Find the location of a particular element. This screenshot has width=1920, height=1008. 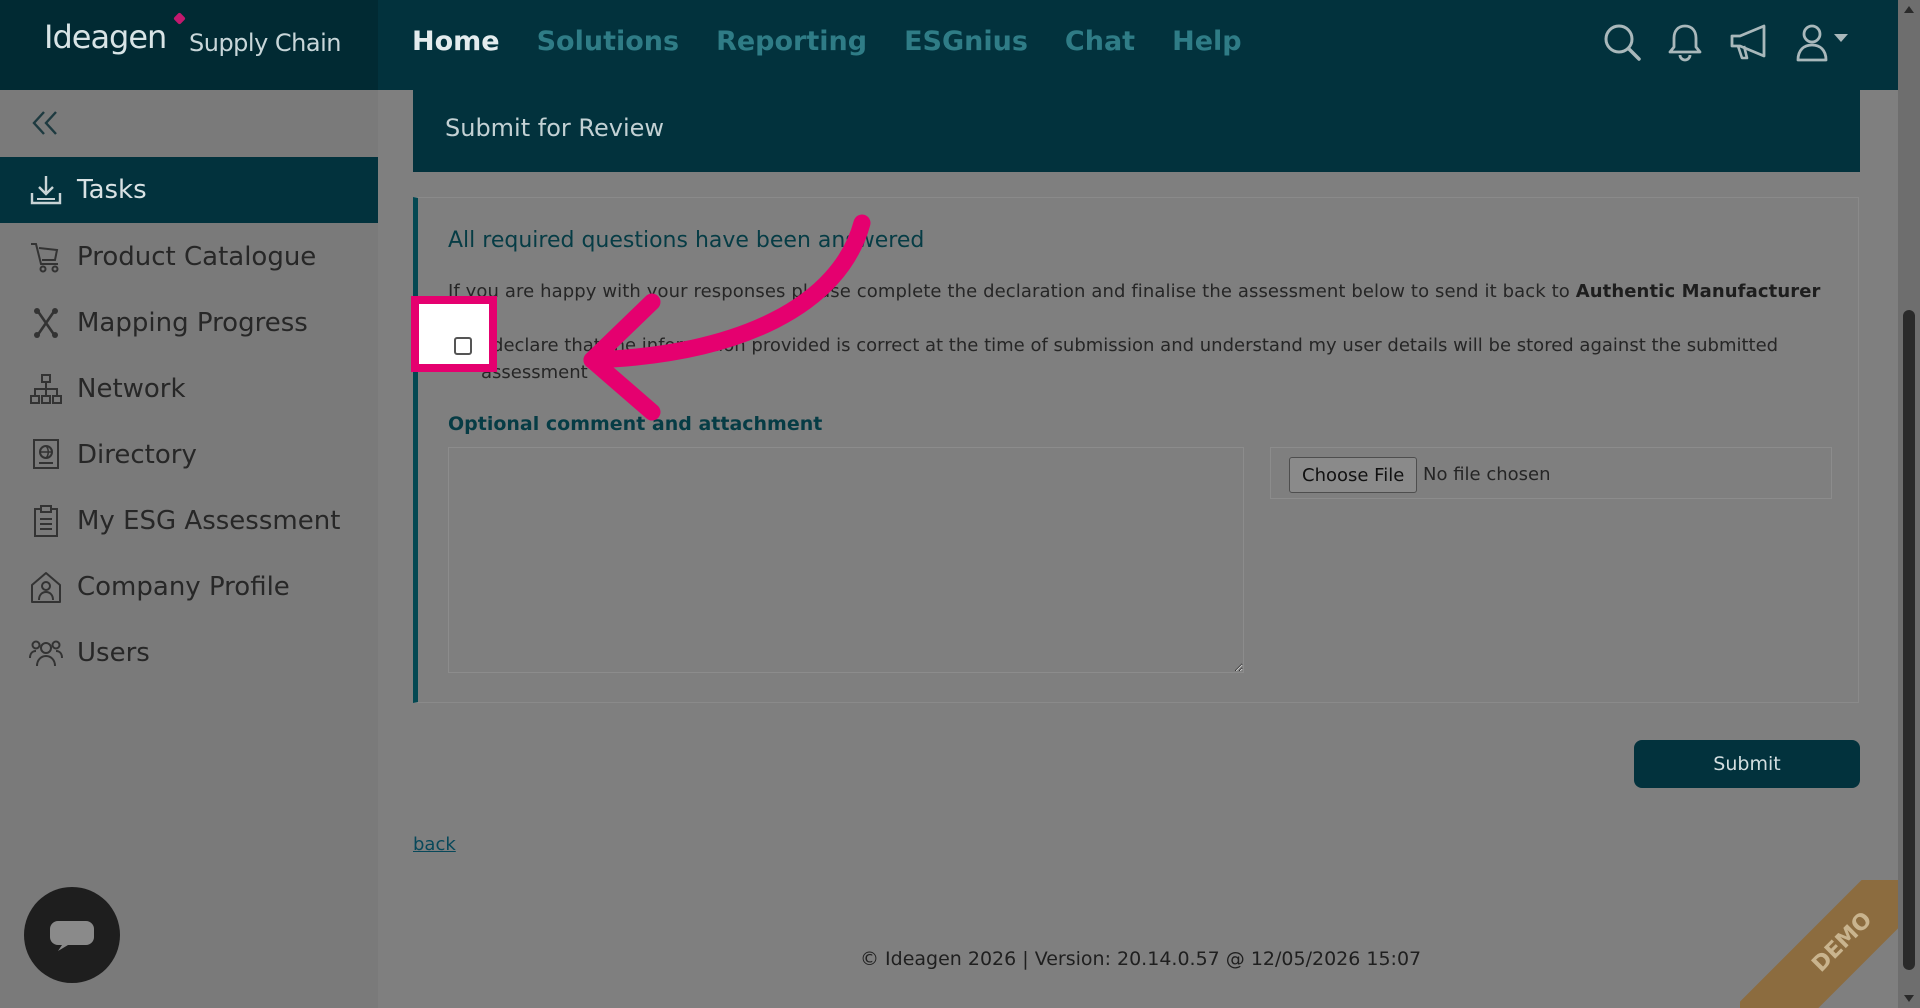

chat-icon is located at coordinates (72, 936).